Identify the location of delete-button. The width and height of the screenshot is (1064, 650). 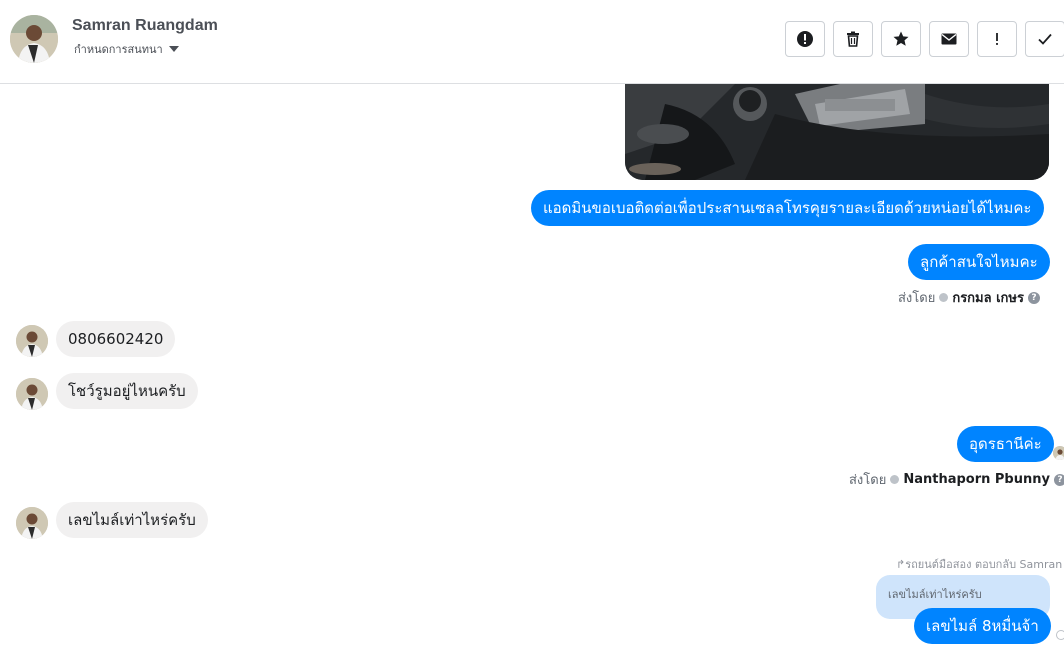
(853, 39).